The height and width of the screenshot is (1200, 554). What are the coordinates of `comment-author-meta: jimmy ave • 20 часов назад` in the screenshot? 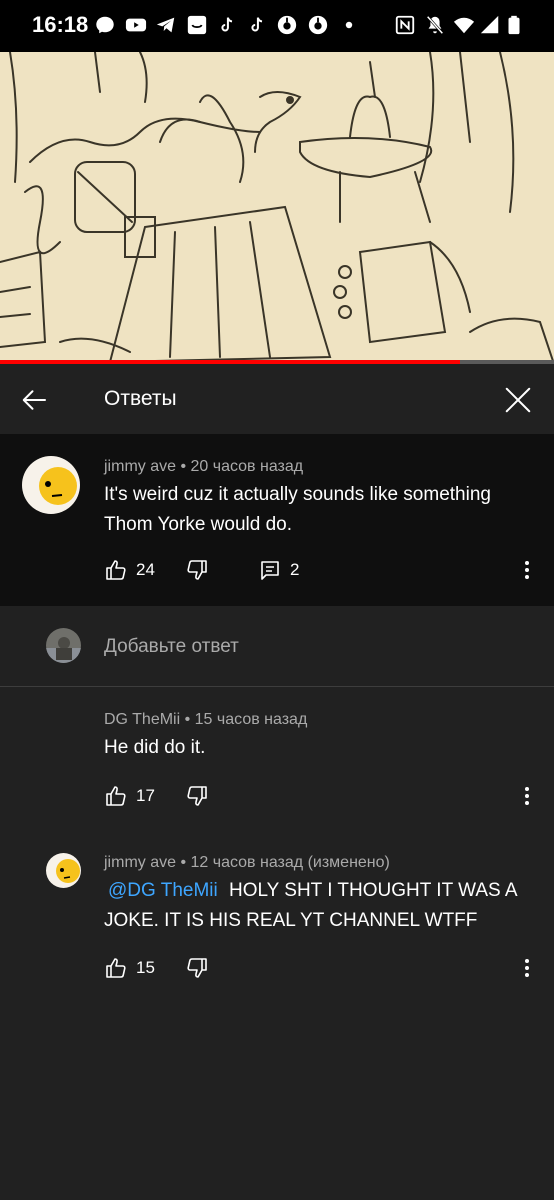 It's located at (204, 466).